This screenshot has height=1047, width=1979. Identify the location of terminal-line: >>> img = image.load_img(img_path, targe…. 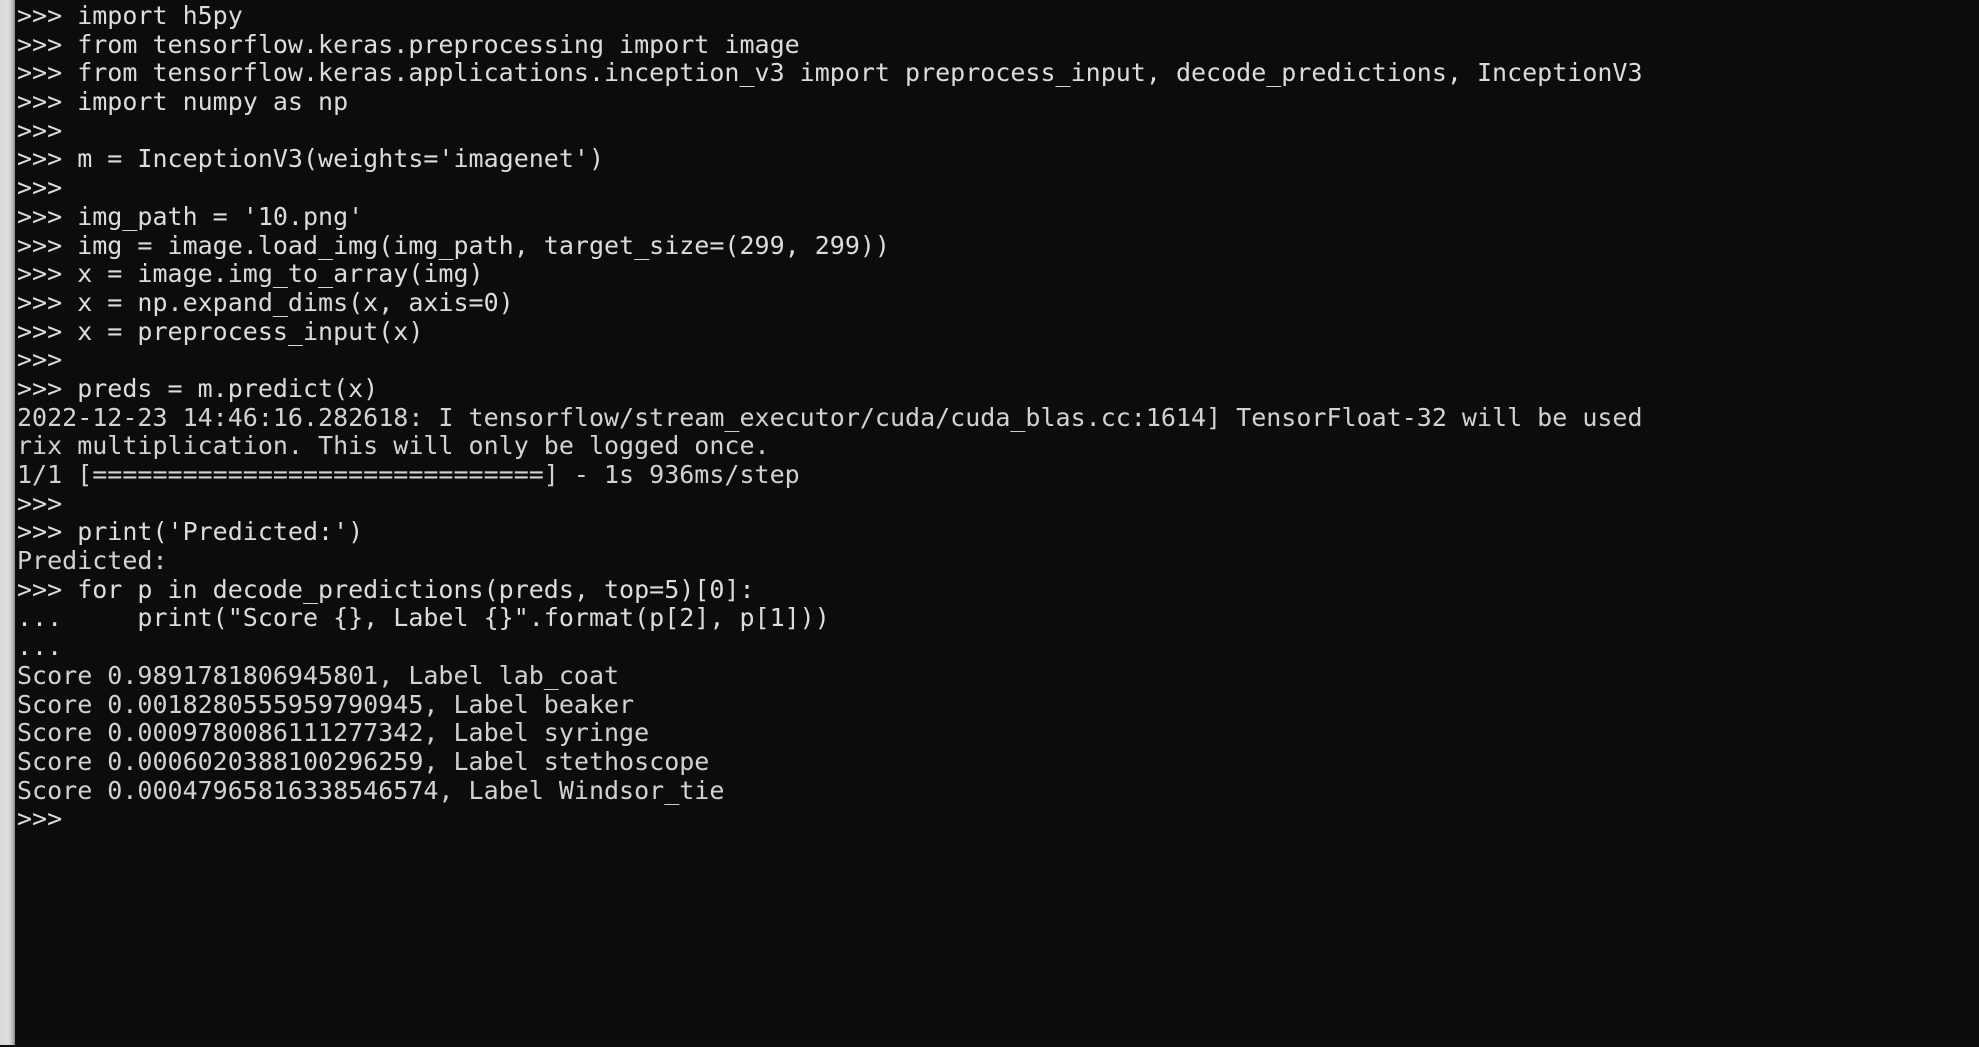
(453, 245).